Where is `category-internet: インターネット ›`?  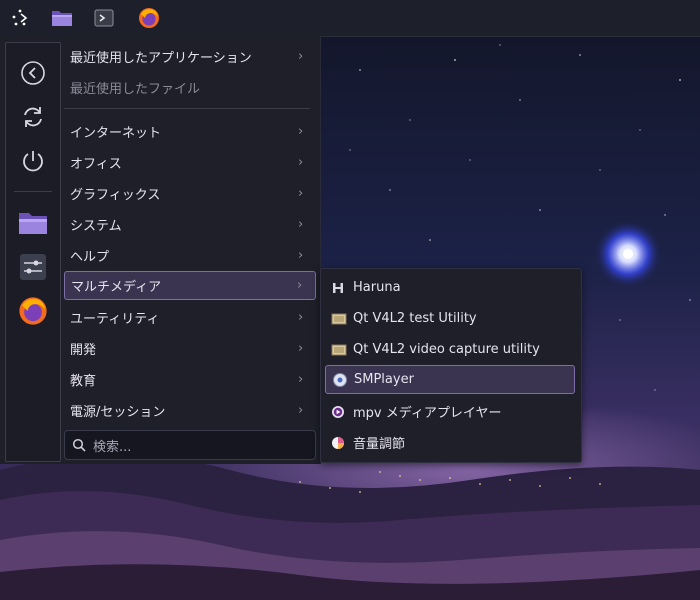 category-internet: インターネット › is located at coordinates (190, 131).